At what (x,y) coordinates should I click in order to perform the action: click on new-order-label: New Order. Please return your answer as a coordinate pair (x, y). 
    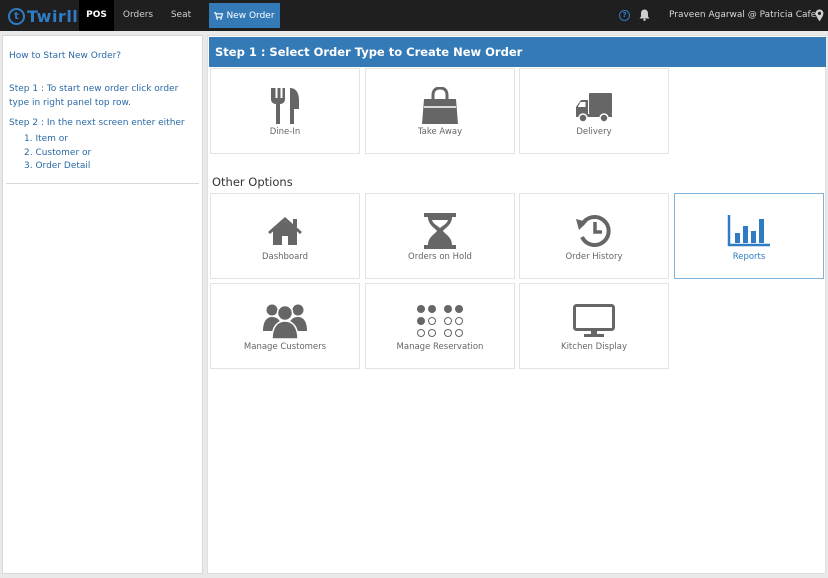
    Looking at the image, I should click on (250, 15).